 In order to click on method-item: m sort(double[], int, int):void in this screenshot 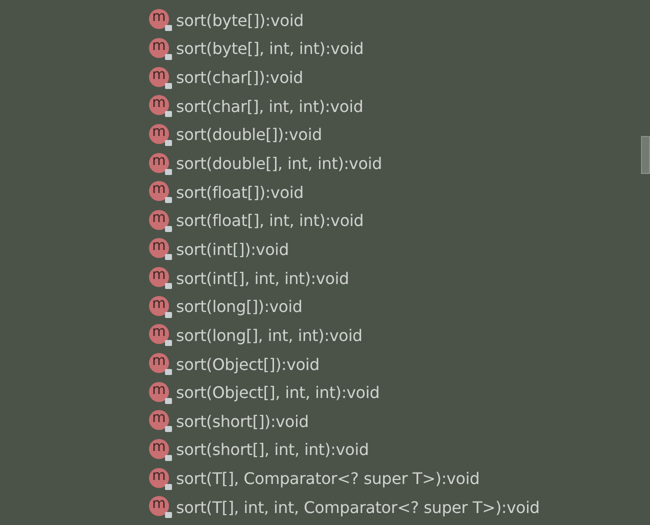, I will do `click(265, 163)`.